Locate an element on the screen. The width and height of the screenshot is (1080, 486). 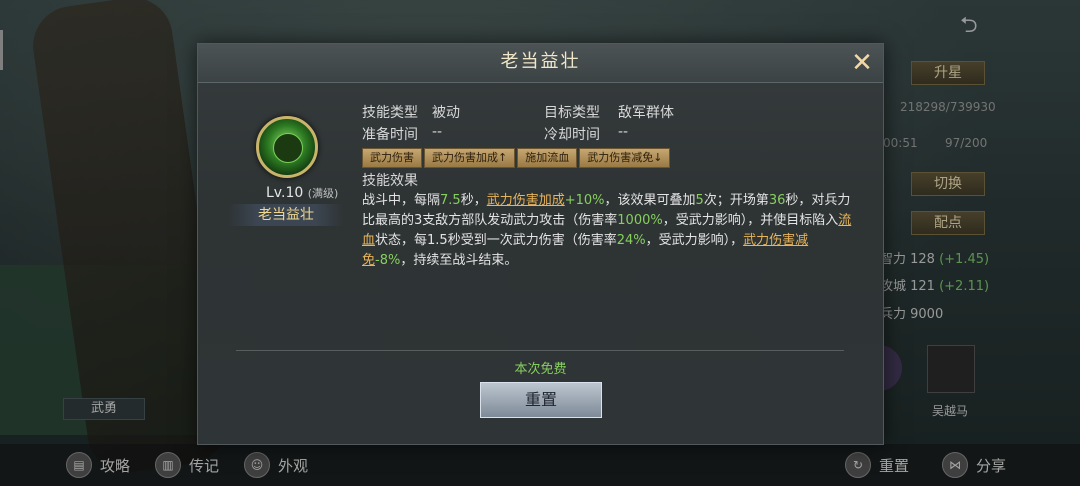
skill-icon is located at coordinates (287, 147).